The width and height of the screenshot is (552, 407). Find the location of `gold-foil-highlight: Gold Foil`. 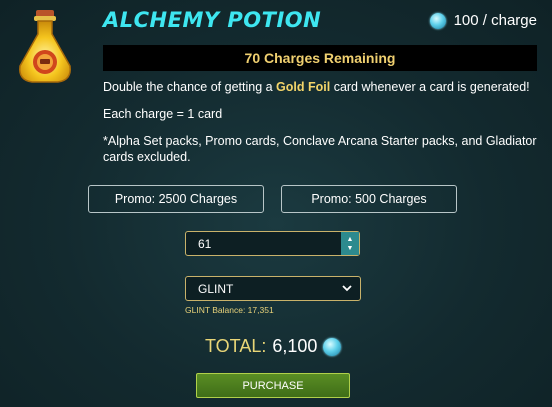

gold-foil-highlight: Gold Foil is located at coordinates (303, 87).